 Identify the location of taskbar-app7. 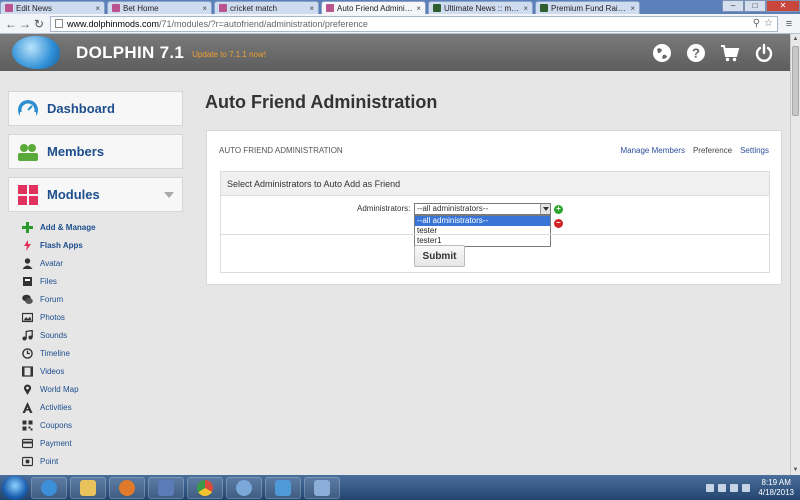
(283, 487).